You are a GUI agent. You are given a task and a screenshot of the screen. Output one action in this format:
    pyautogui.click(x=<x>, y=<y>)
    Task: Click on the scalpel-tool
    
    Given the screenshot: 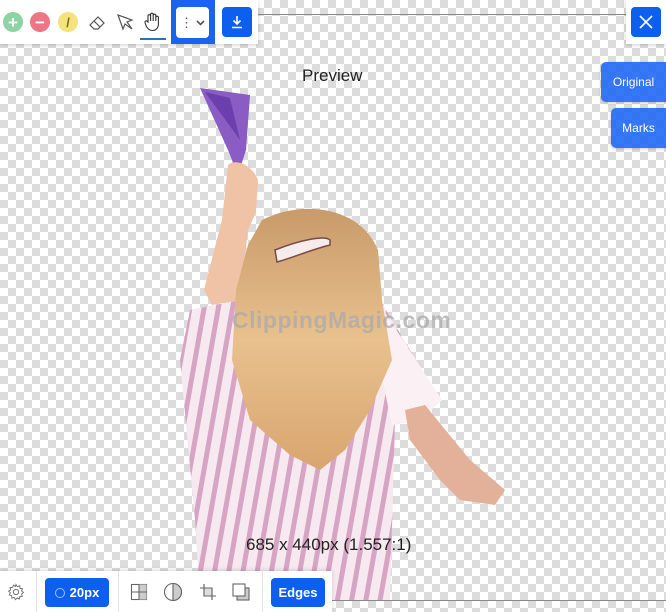 What is the action you would take?
    pyautogui.click(x=125, y=22)
    